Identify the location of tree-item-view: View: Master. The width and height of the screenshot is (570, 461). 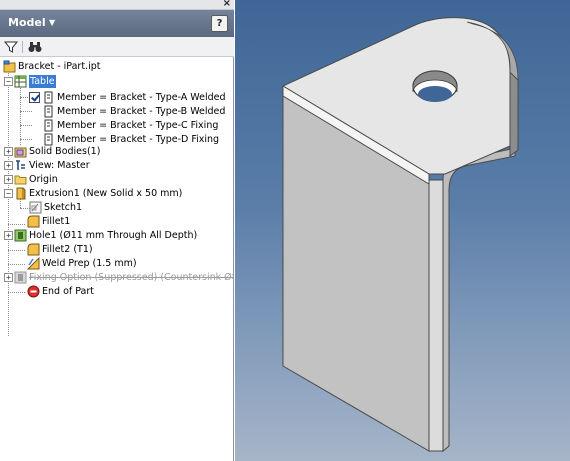
(52, 165).